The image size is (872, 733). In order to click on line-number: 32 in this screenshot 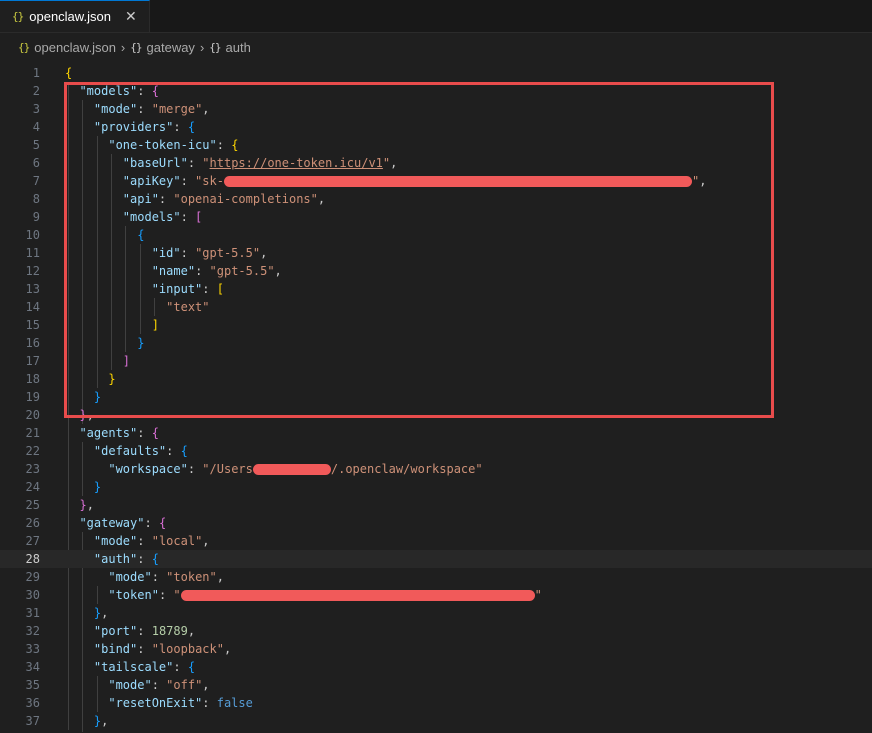, I will do `click(32, 631)`.